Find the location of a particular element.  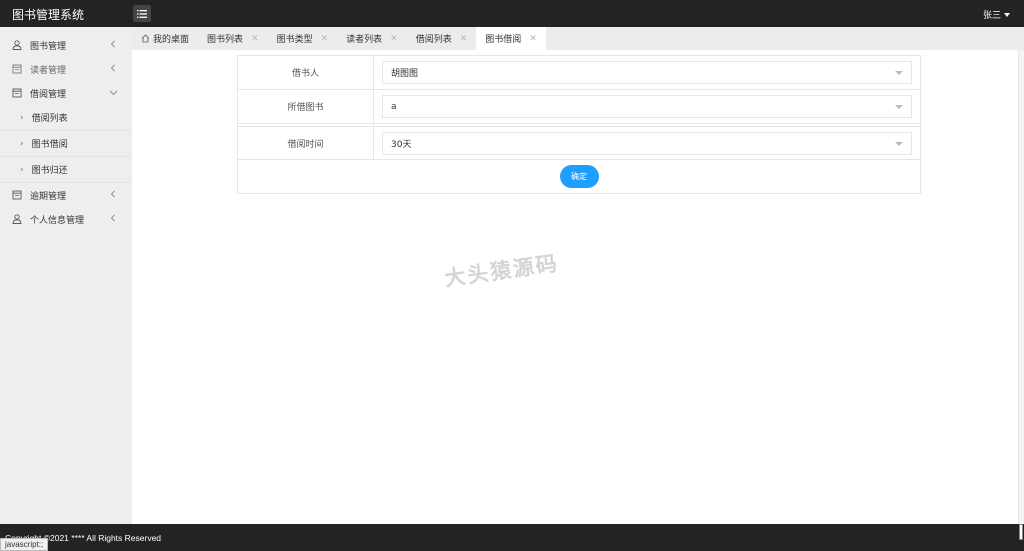

book-field-wrap: a is located at coordinates (647, 106).